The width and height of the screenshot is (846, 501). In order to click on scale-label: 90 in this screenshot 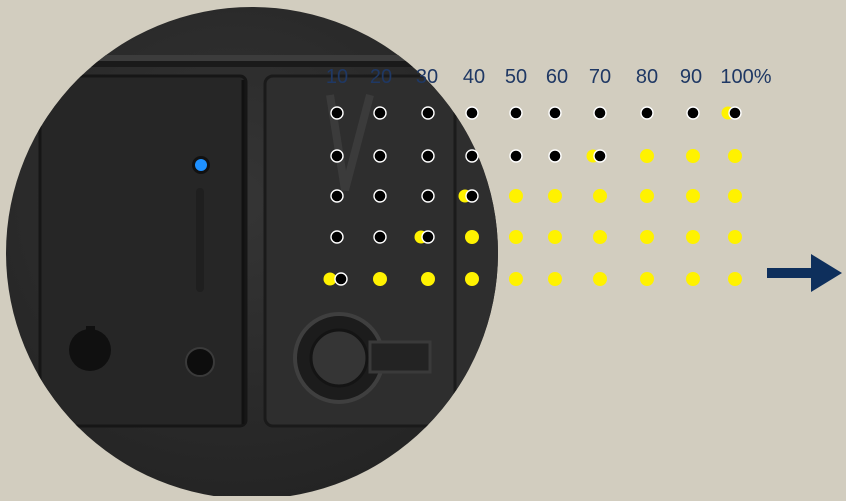, I will do `click(691, 77)`.